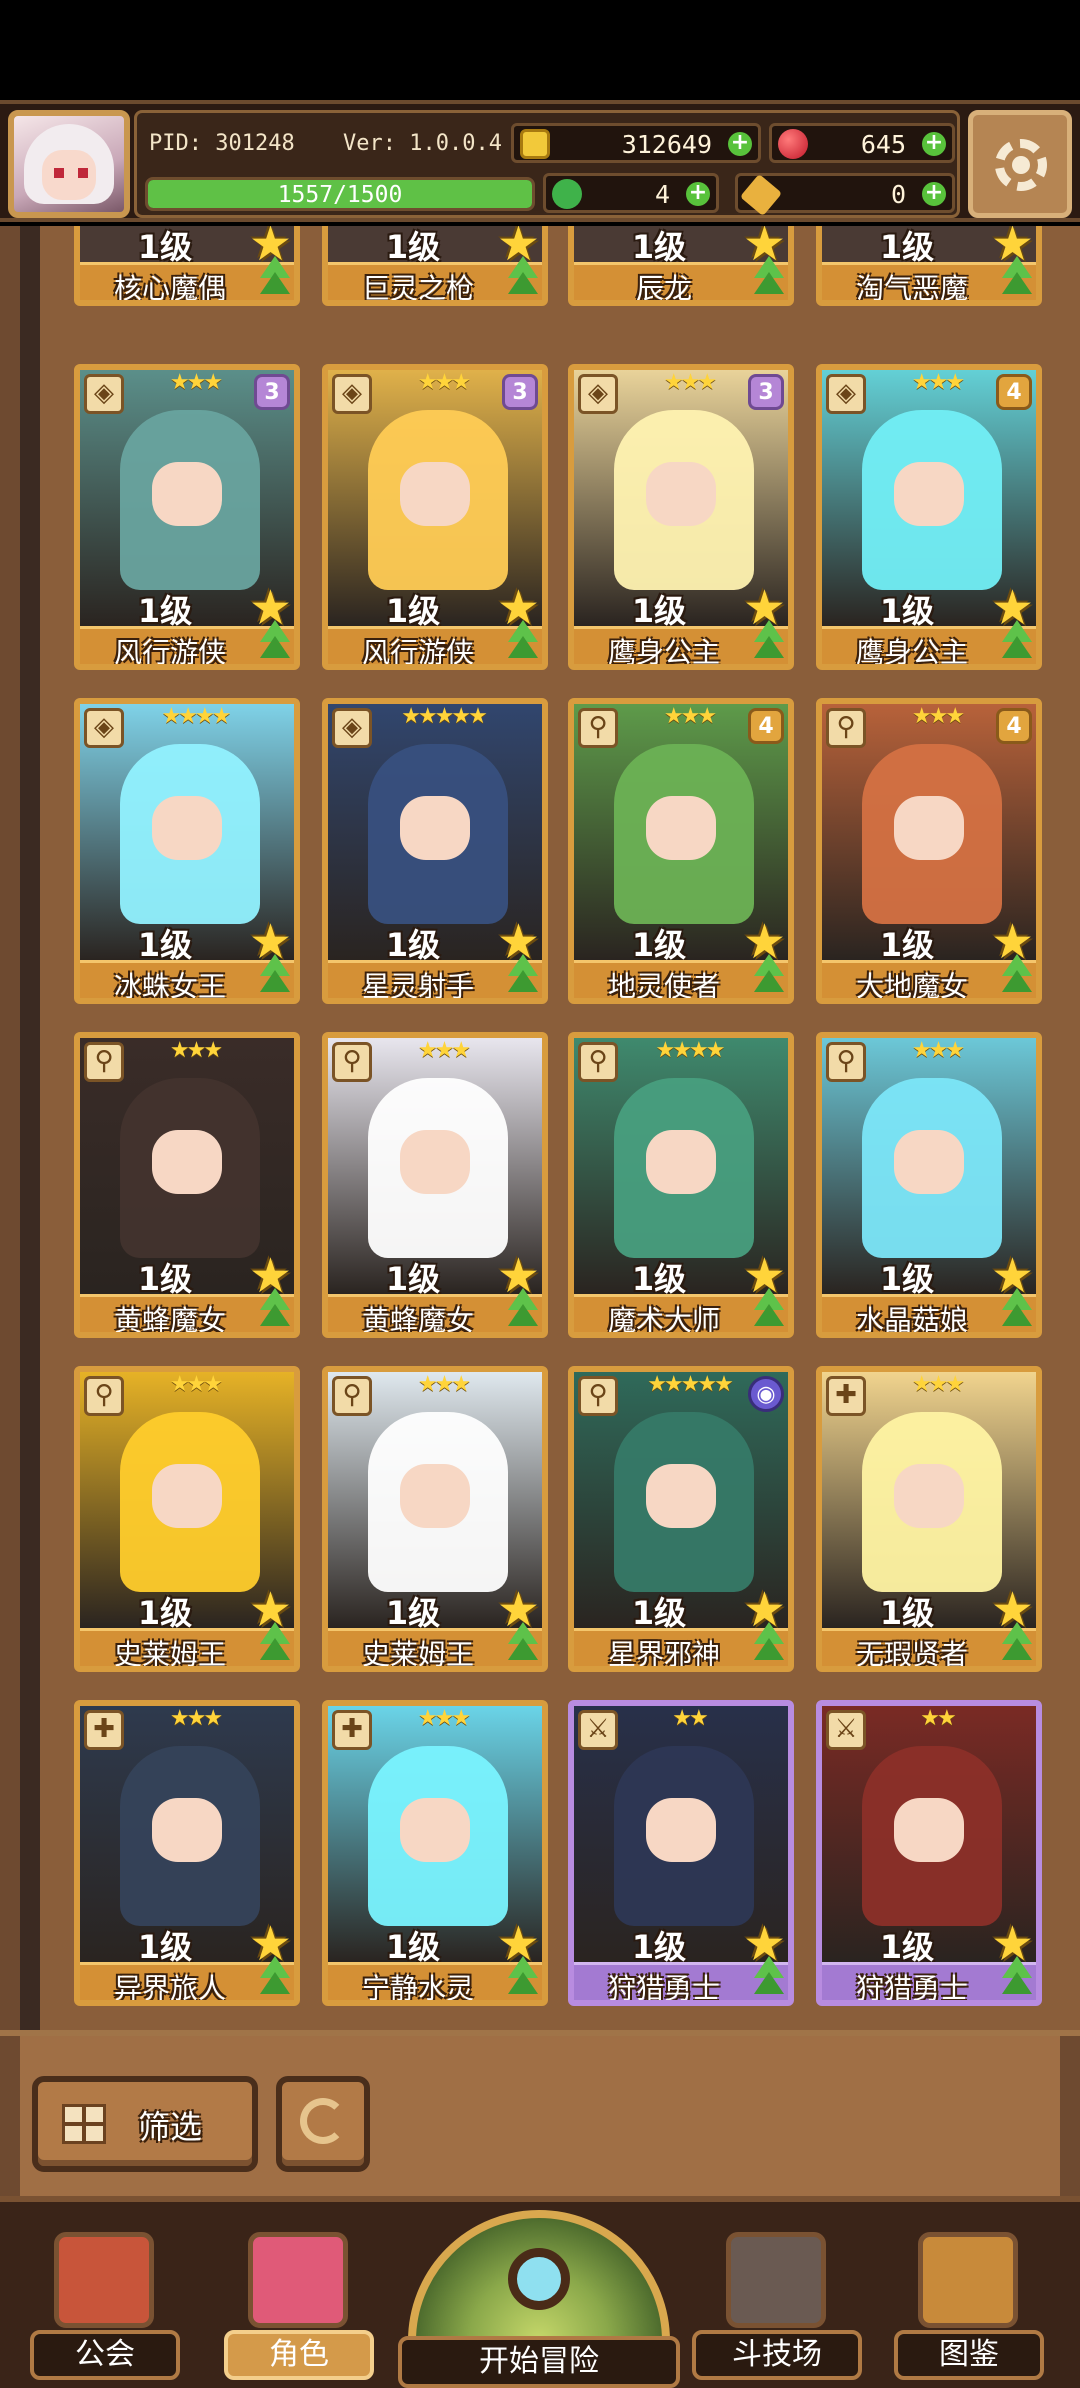 This screenshot has width=1080, height=2388. What do you see at coordinates (170, 2127) in the screenshot?
I see `filter-label: 筛选` at bounding box center [170, 2127].